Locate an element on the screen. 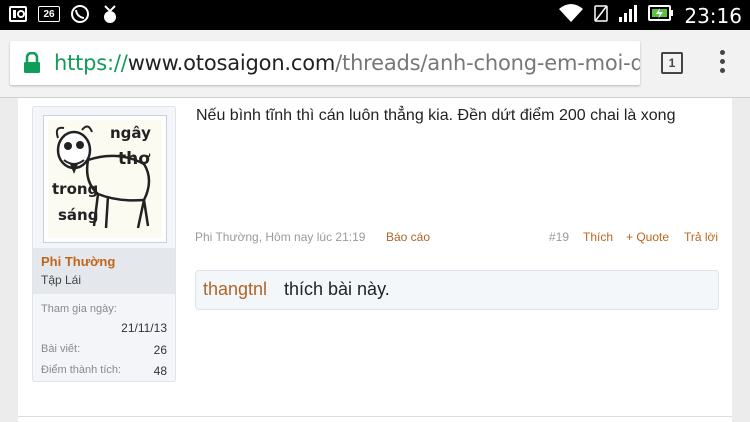 The height and width of the screenshot is (422, 750). viber-icon is located at coordinates (80, 14).